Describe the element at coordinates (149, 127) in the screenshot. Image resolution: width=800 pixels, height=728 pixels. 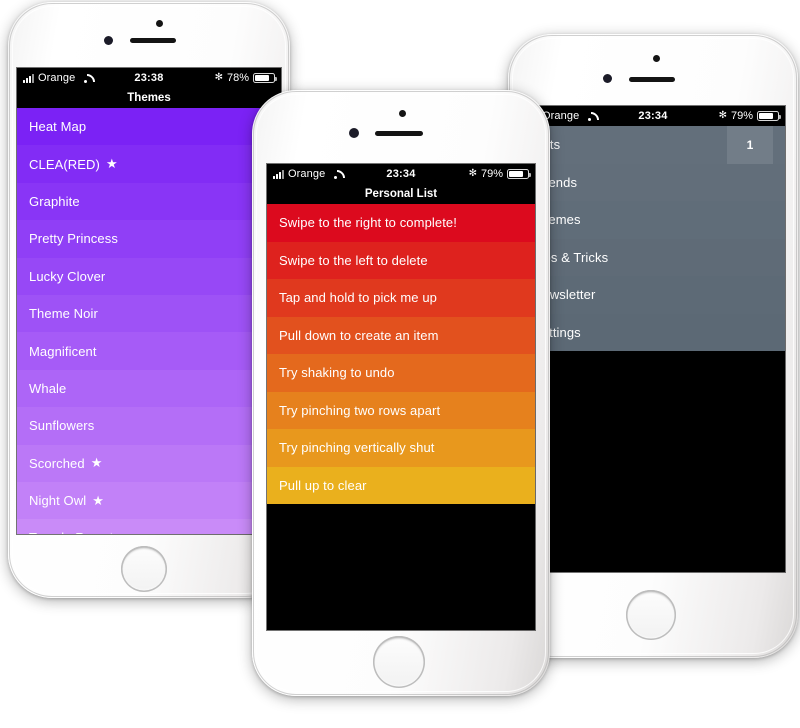
I see `list-item: Heat Map` at that location.